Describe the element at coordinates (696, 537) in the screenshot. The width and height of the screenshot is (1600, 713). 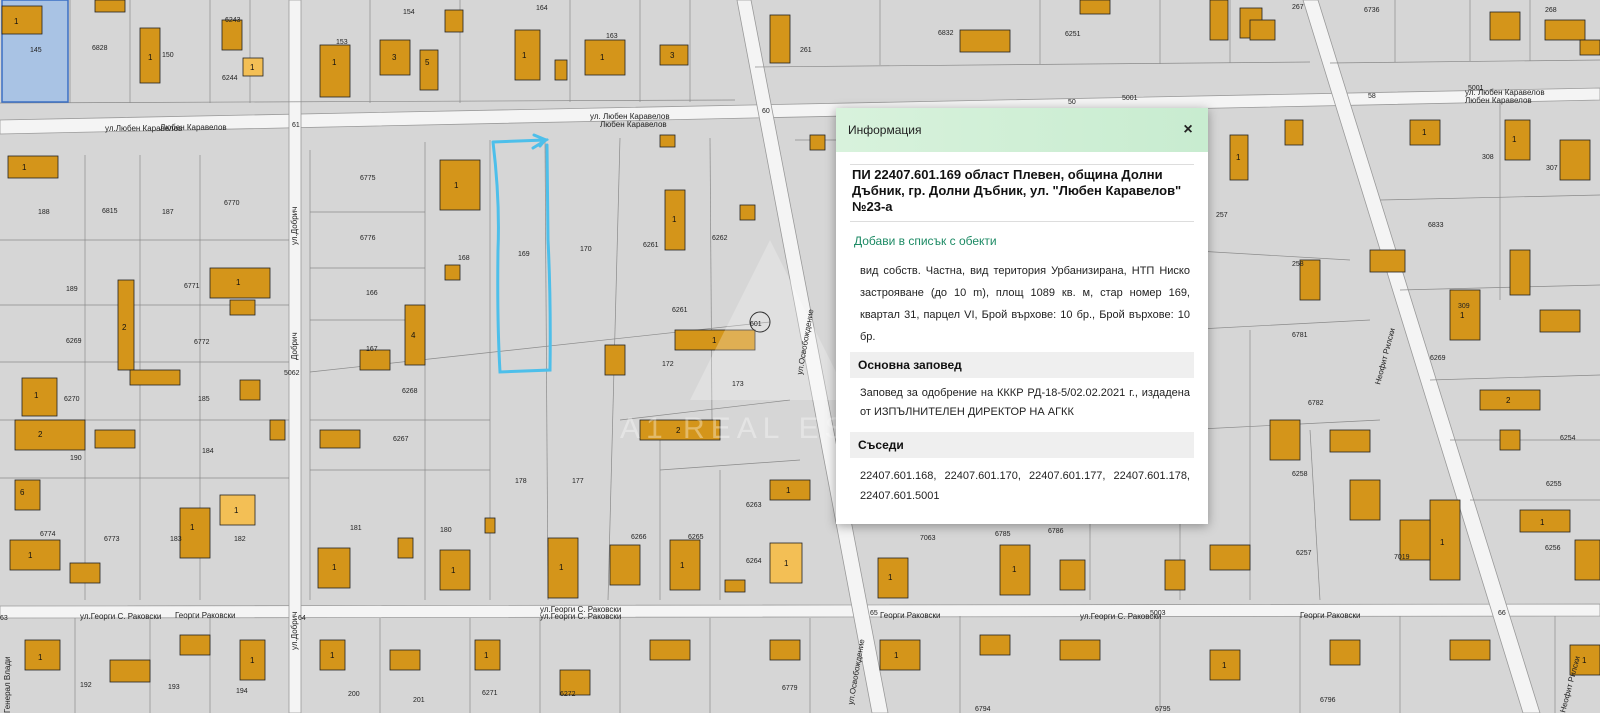
I see `parcel-label: 6265` at that location.